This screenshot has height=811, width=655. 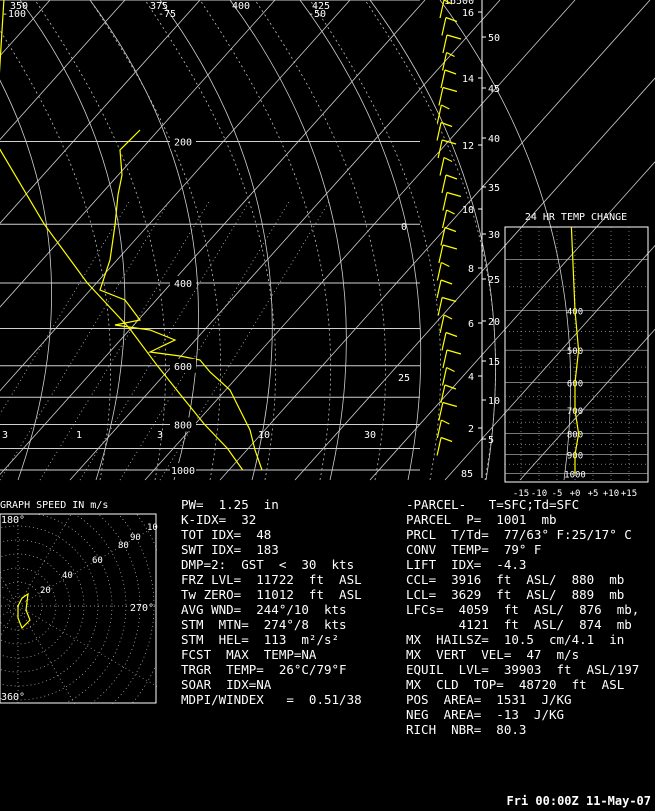 I want to click on height-km-label: 2, so click(x=471, y=429).